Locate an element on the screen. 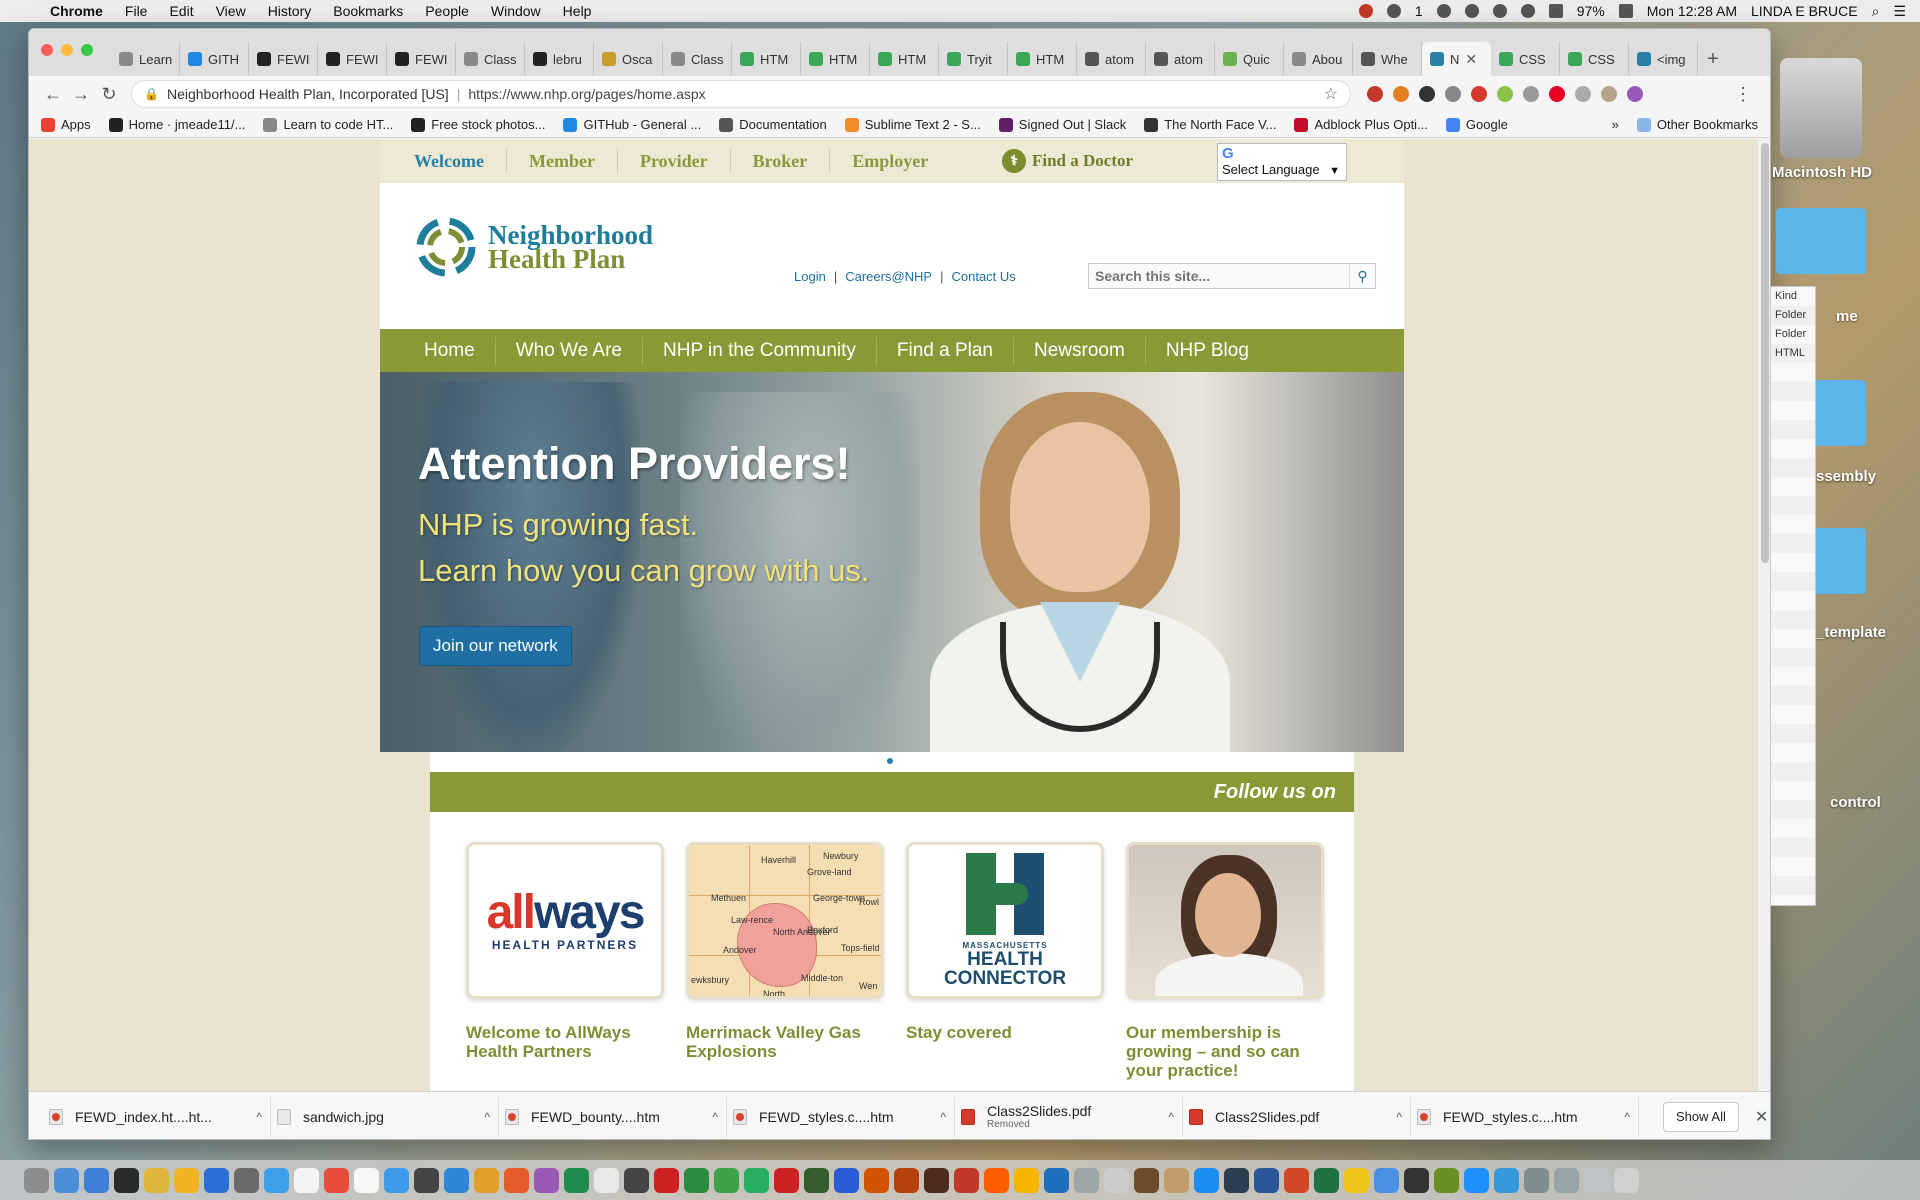 The height and width of the screenshot is (1200, 1920). reload-button: ↻ is located at coordinates (109, 94).